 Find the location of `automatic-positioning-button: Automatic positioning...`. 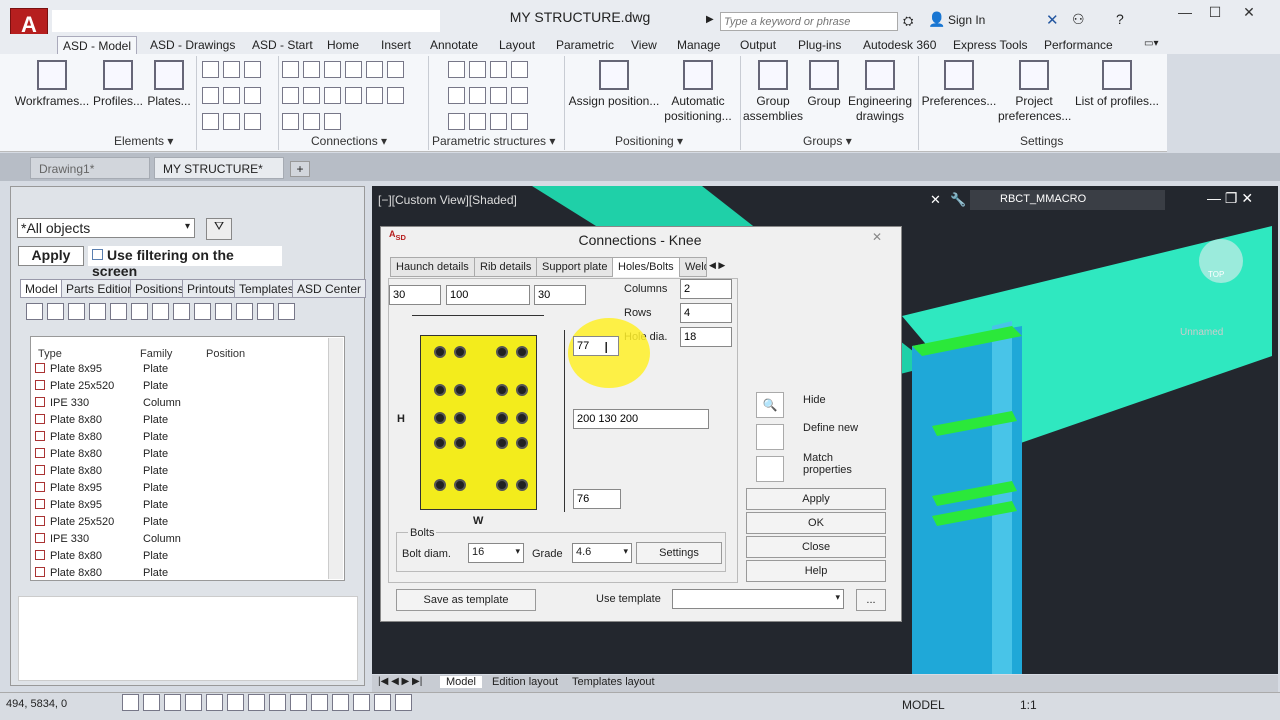

automatic-positioning-button: Automatic positioning... is located at coordinates (698, 92).